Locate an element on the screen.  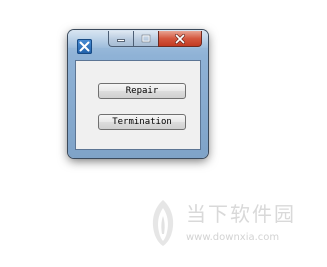
maximize-icon is located at coordinates (146, 38).